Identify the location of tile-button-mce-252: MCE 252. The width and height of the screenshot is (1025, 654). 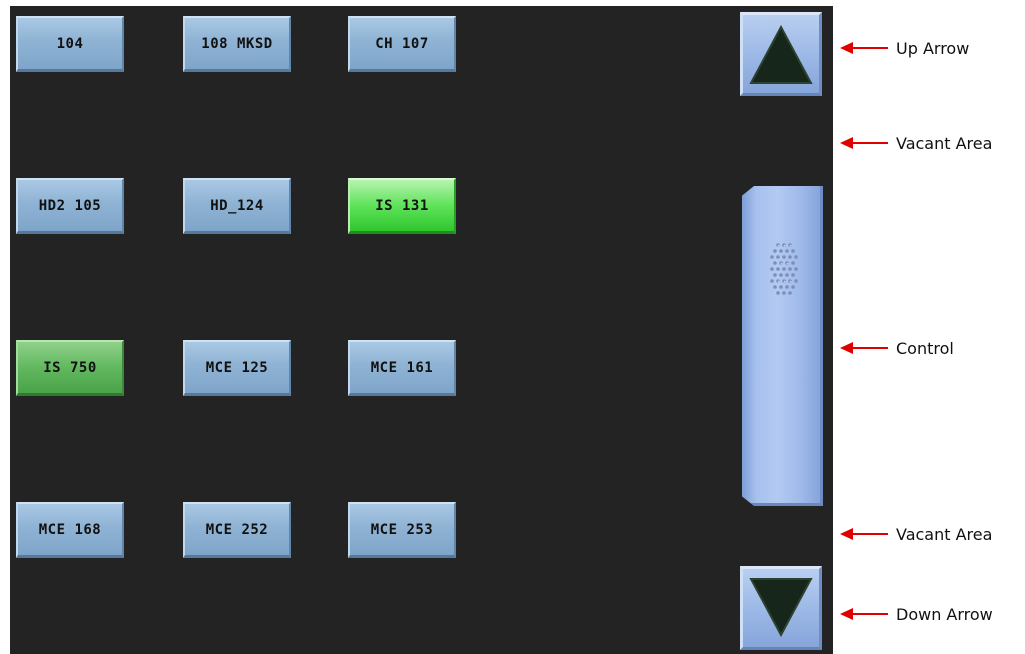
(237, 530).